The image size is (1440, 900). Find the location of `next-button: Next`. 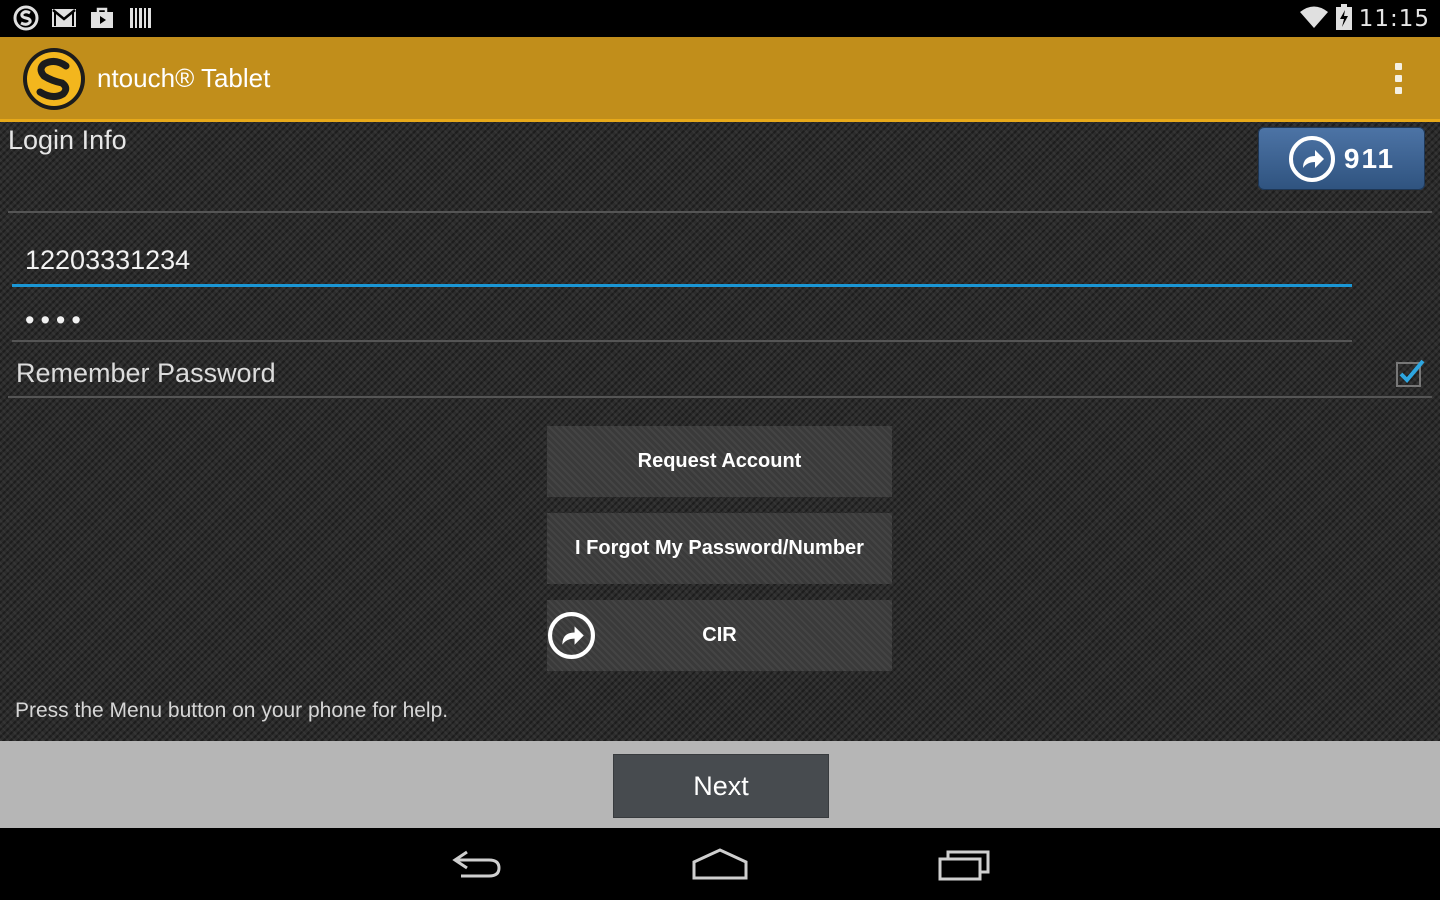

next-button: Next is located at coordinates (721, 786).